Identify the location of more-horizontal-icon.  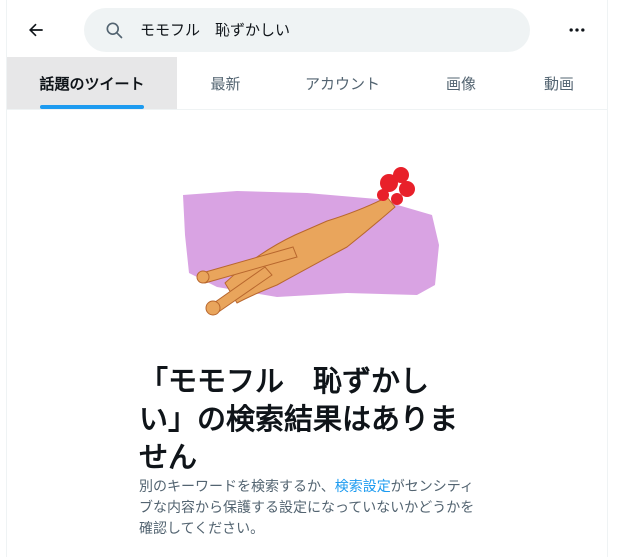
(577, 30).